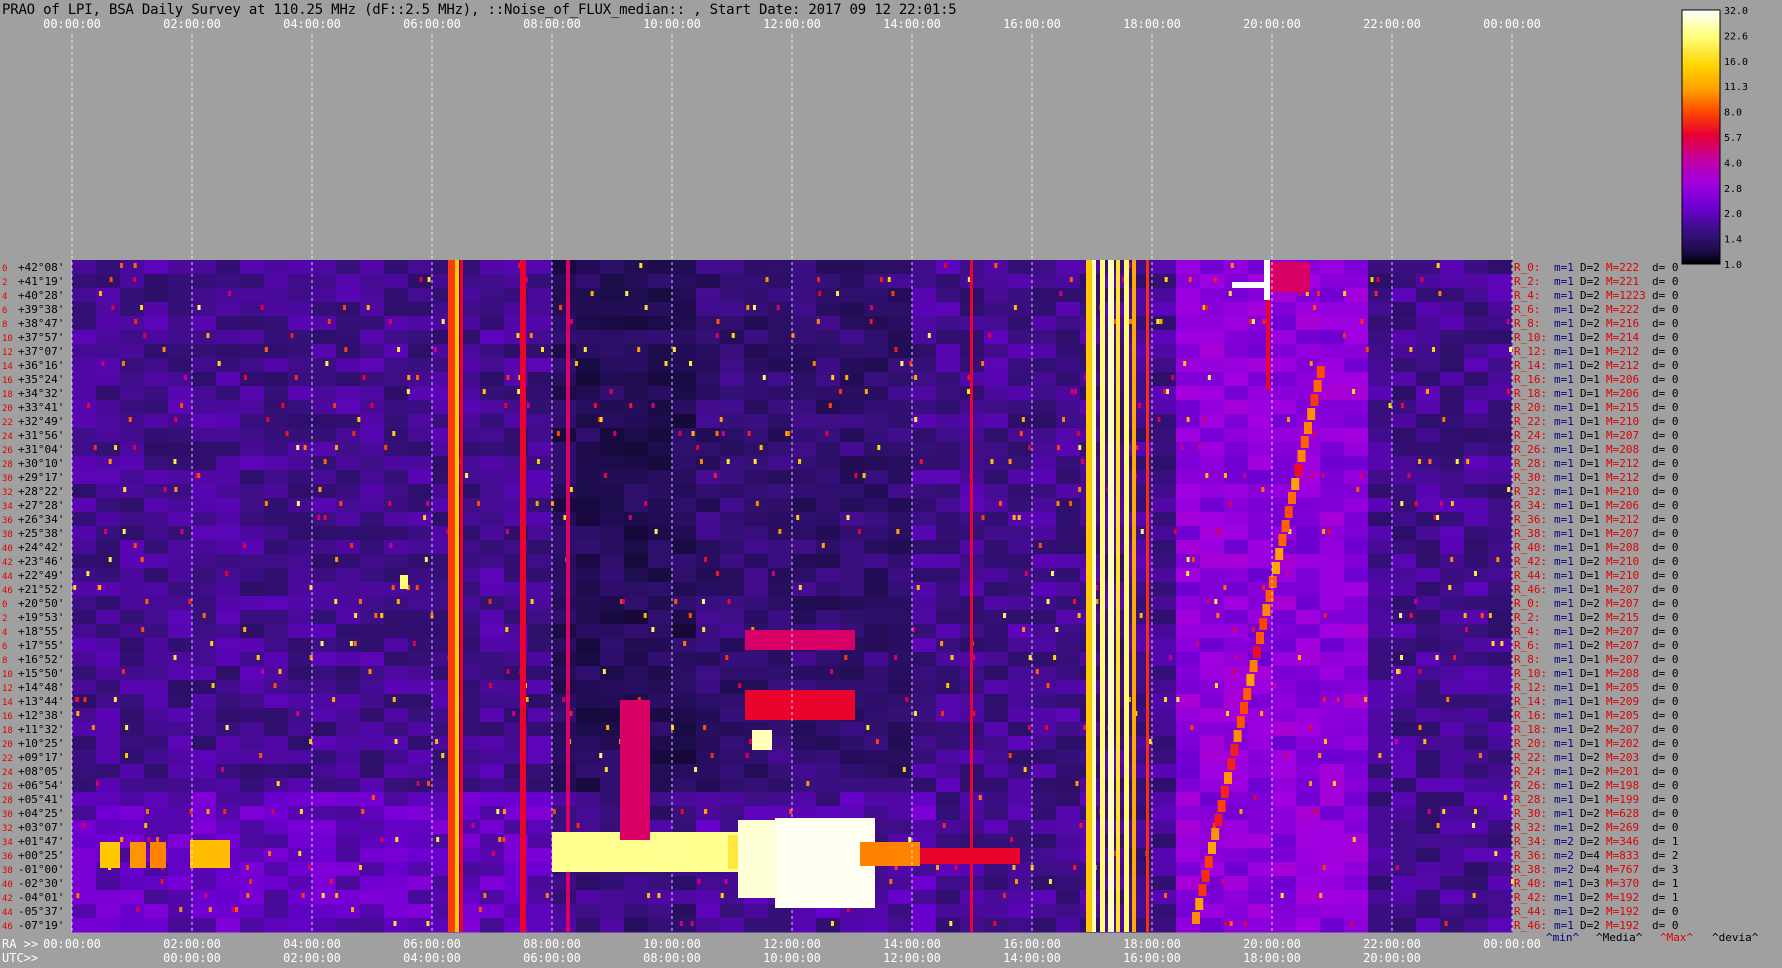  Describe the element at coordinates (1564, 365) in the screenshot. I see `beam-min: m=1` at that location.